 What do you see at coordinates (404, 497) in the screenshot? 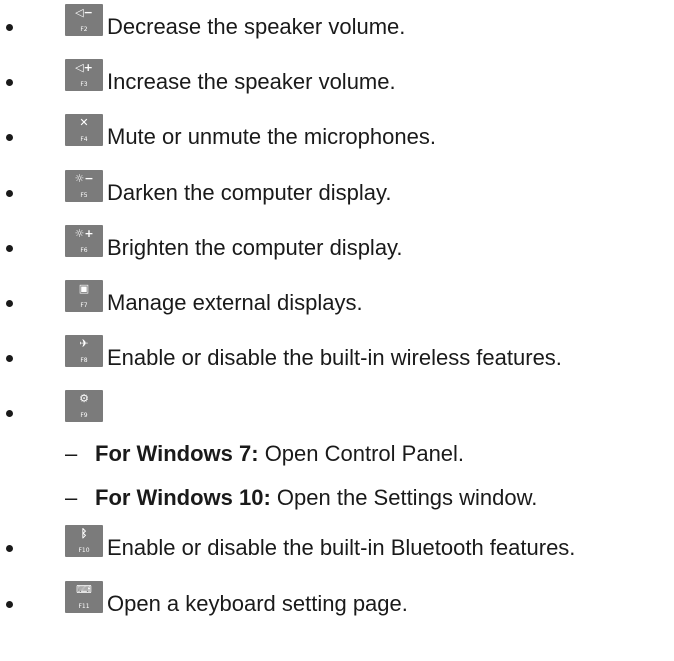
I see `sub-item-description: Open the Settings window.` at bounding box center [404, 497].